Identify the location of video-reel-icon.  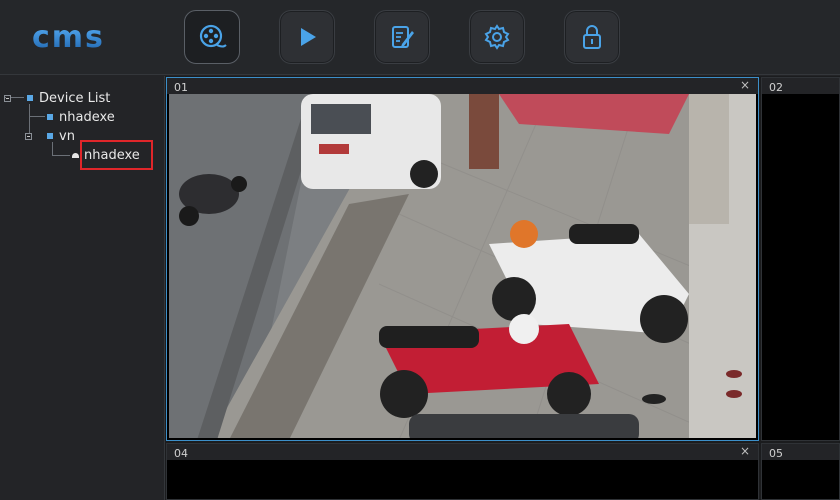
(213, 36).